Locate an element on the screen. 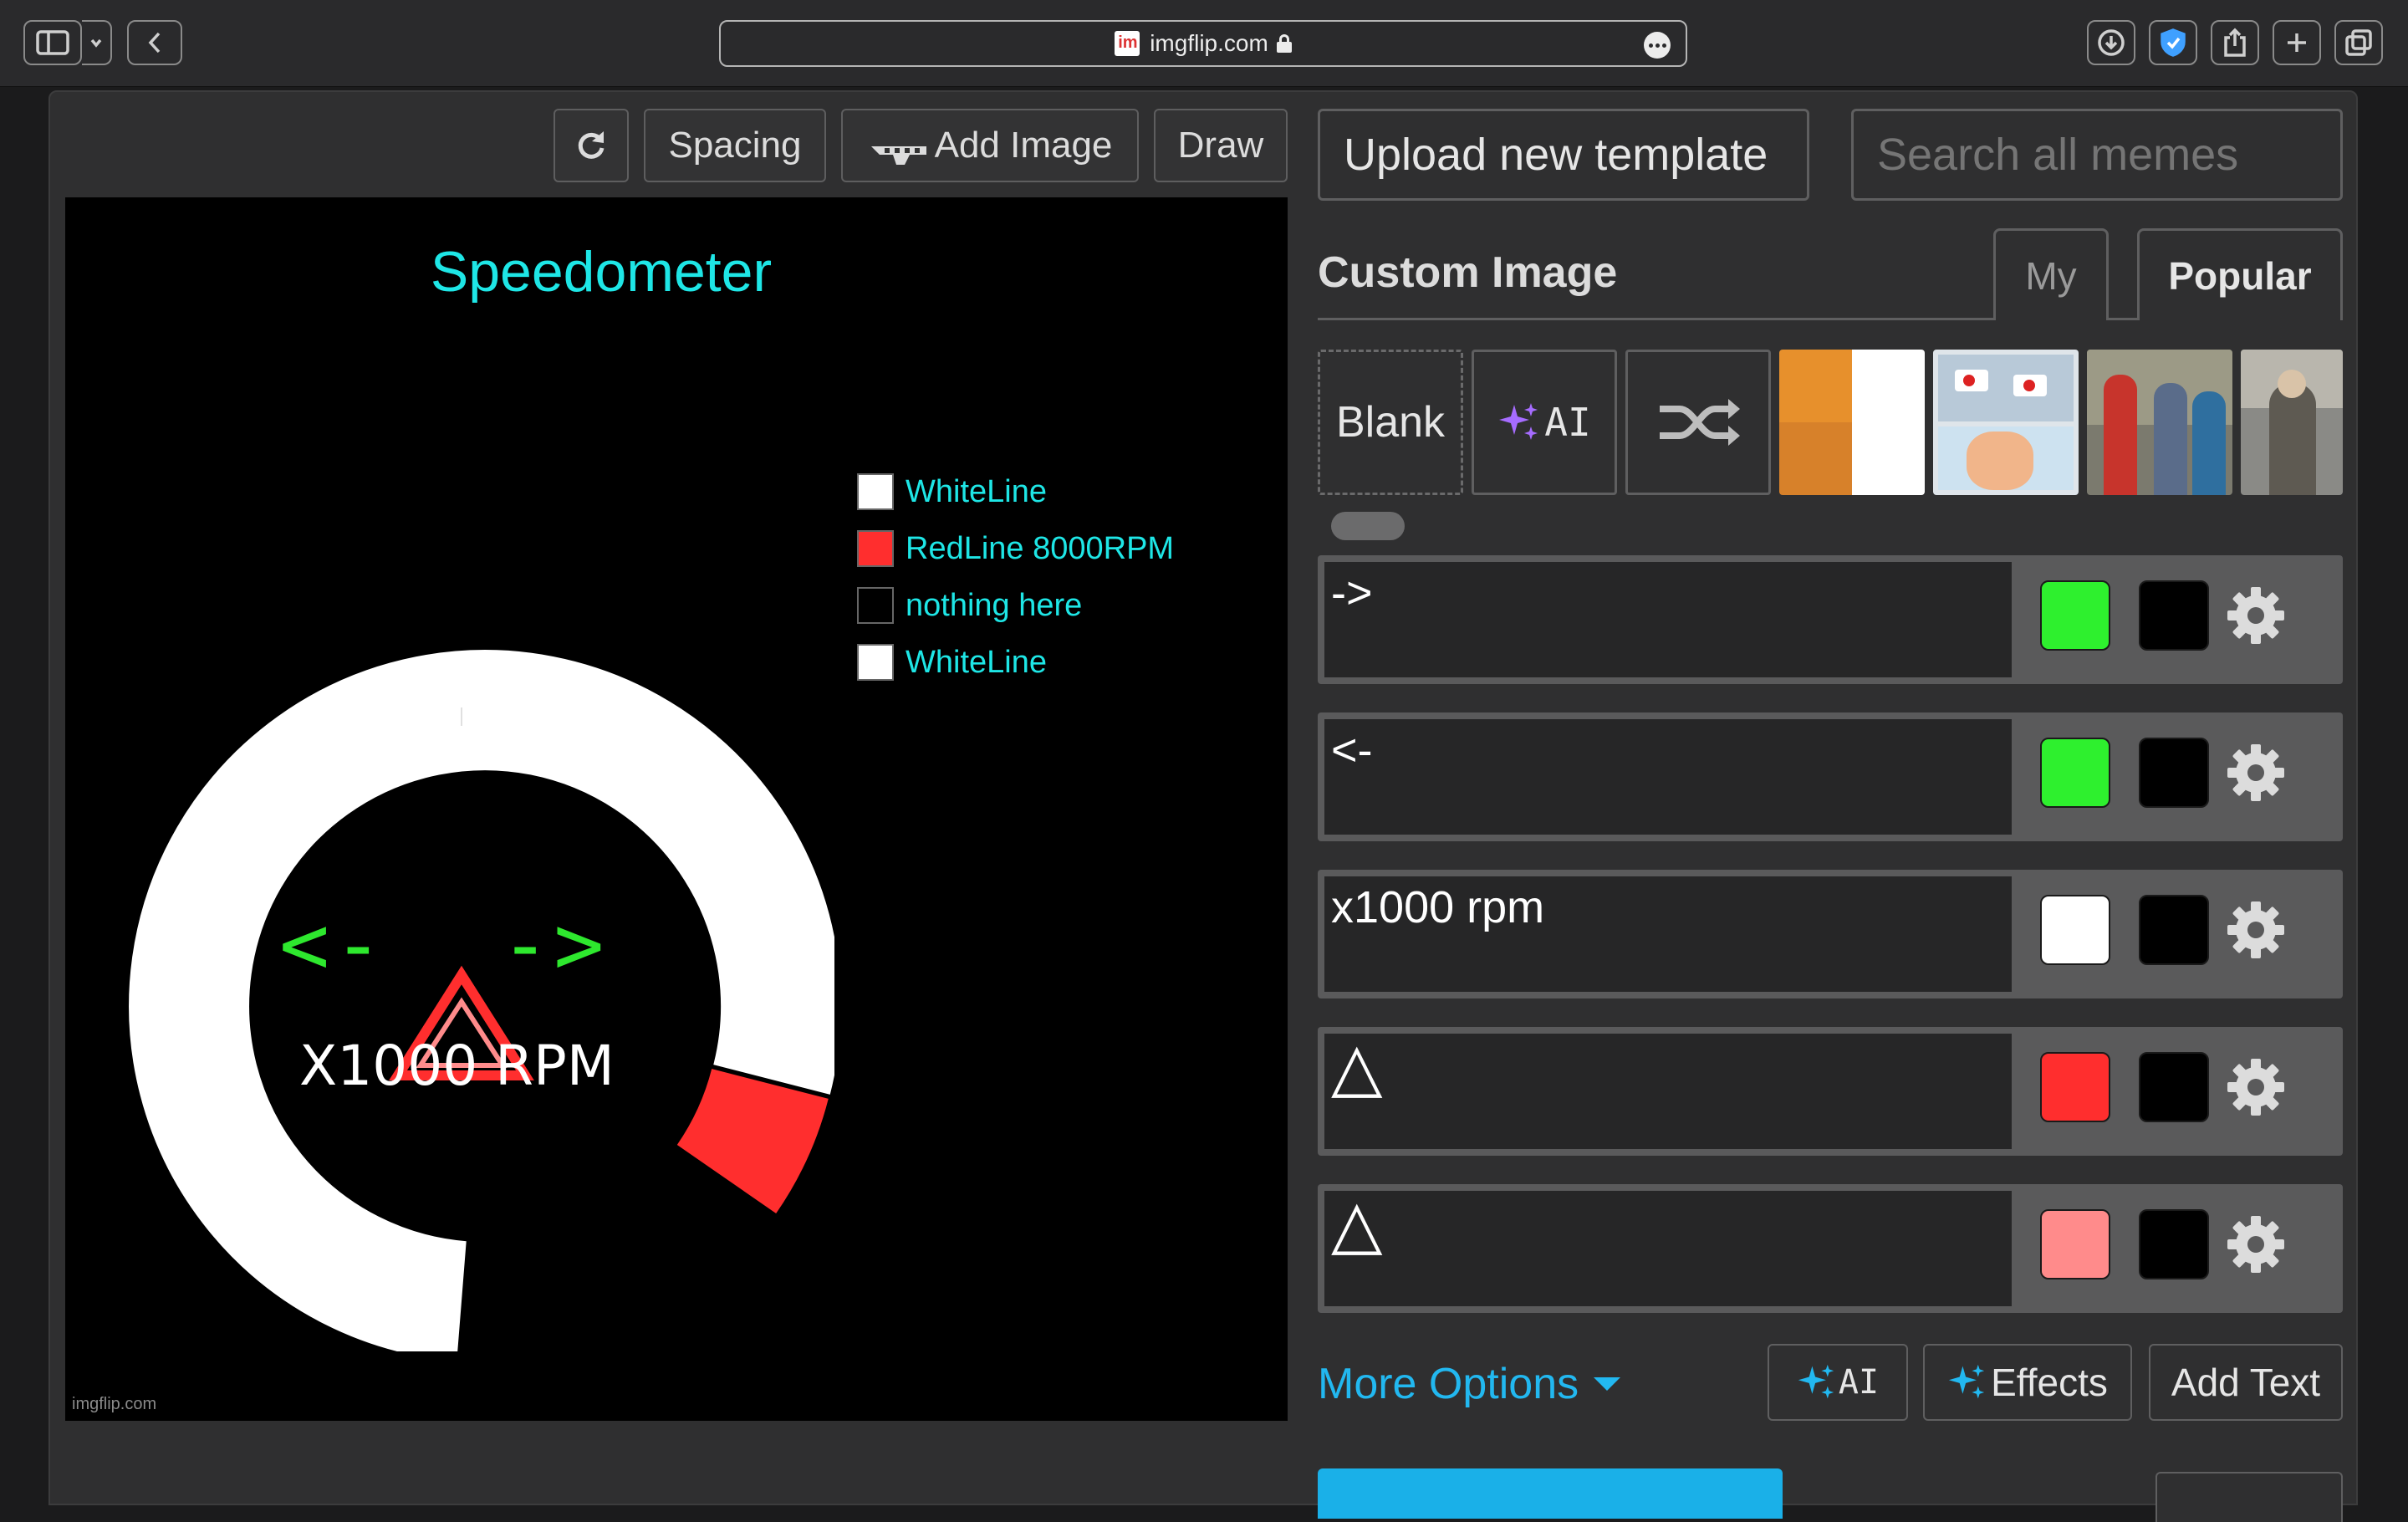 This screenshot has width=2408, height=1522. rotate-icon is located at coordinates (591, 145).